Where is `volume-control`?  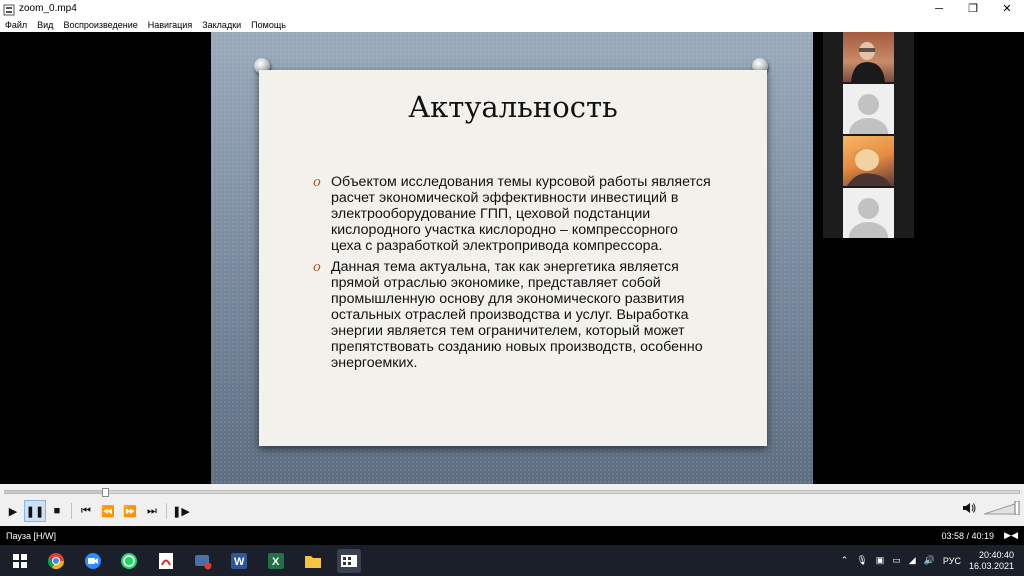 volume-control is located at coordinates (991, 508).